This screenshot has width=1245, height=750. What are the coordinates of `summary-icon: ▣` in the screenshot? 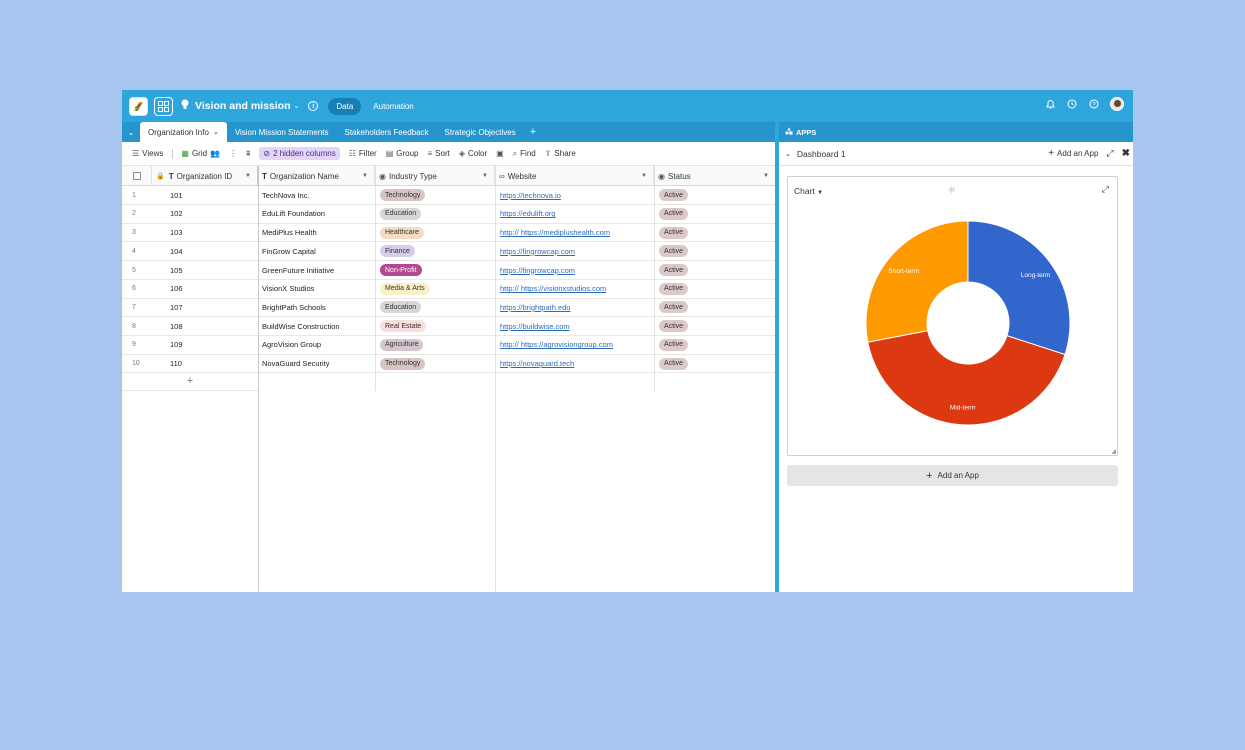 It's located at (500, 153).